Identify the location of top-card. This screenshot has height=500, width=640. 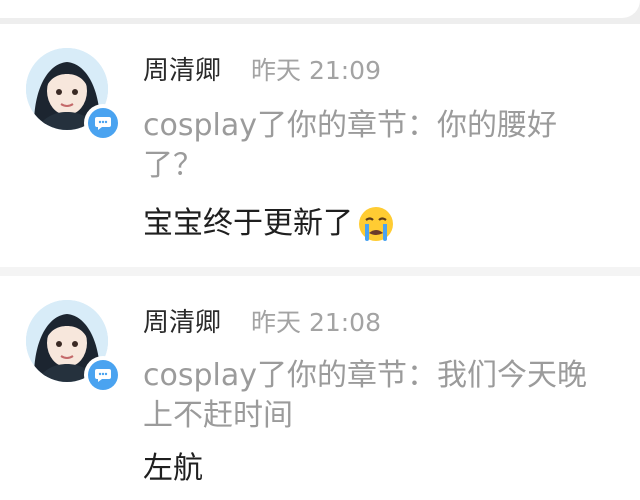
(320, 9).